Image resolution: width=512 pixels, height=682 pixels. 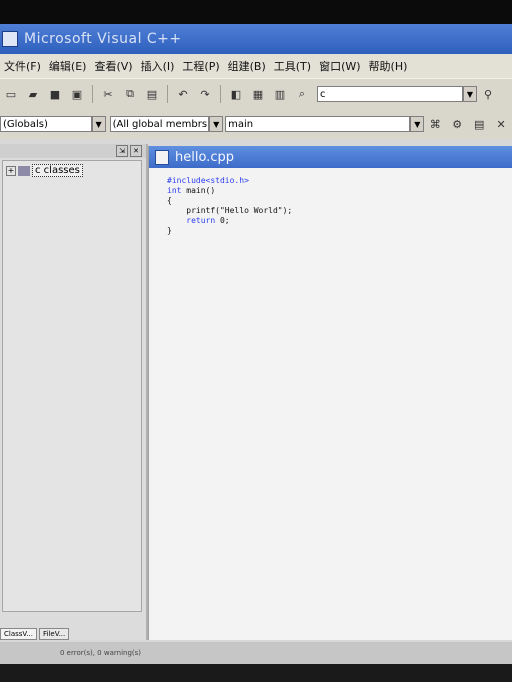 I want to click on save-icon: ■, so click(x=55, y=94).